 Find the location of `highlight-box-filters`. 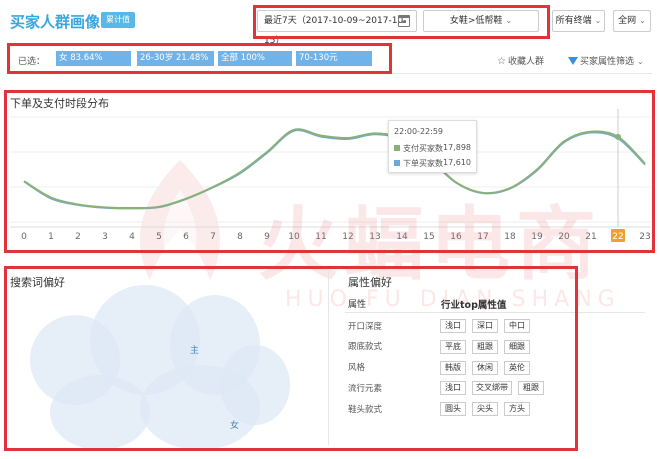

highlight-box-filters is located at coordinates (199, 58).